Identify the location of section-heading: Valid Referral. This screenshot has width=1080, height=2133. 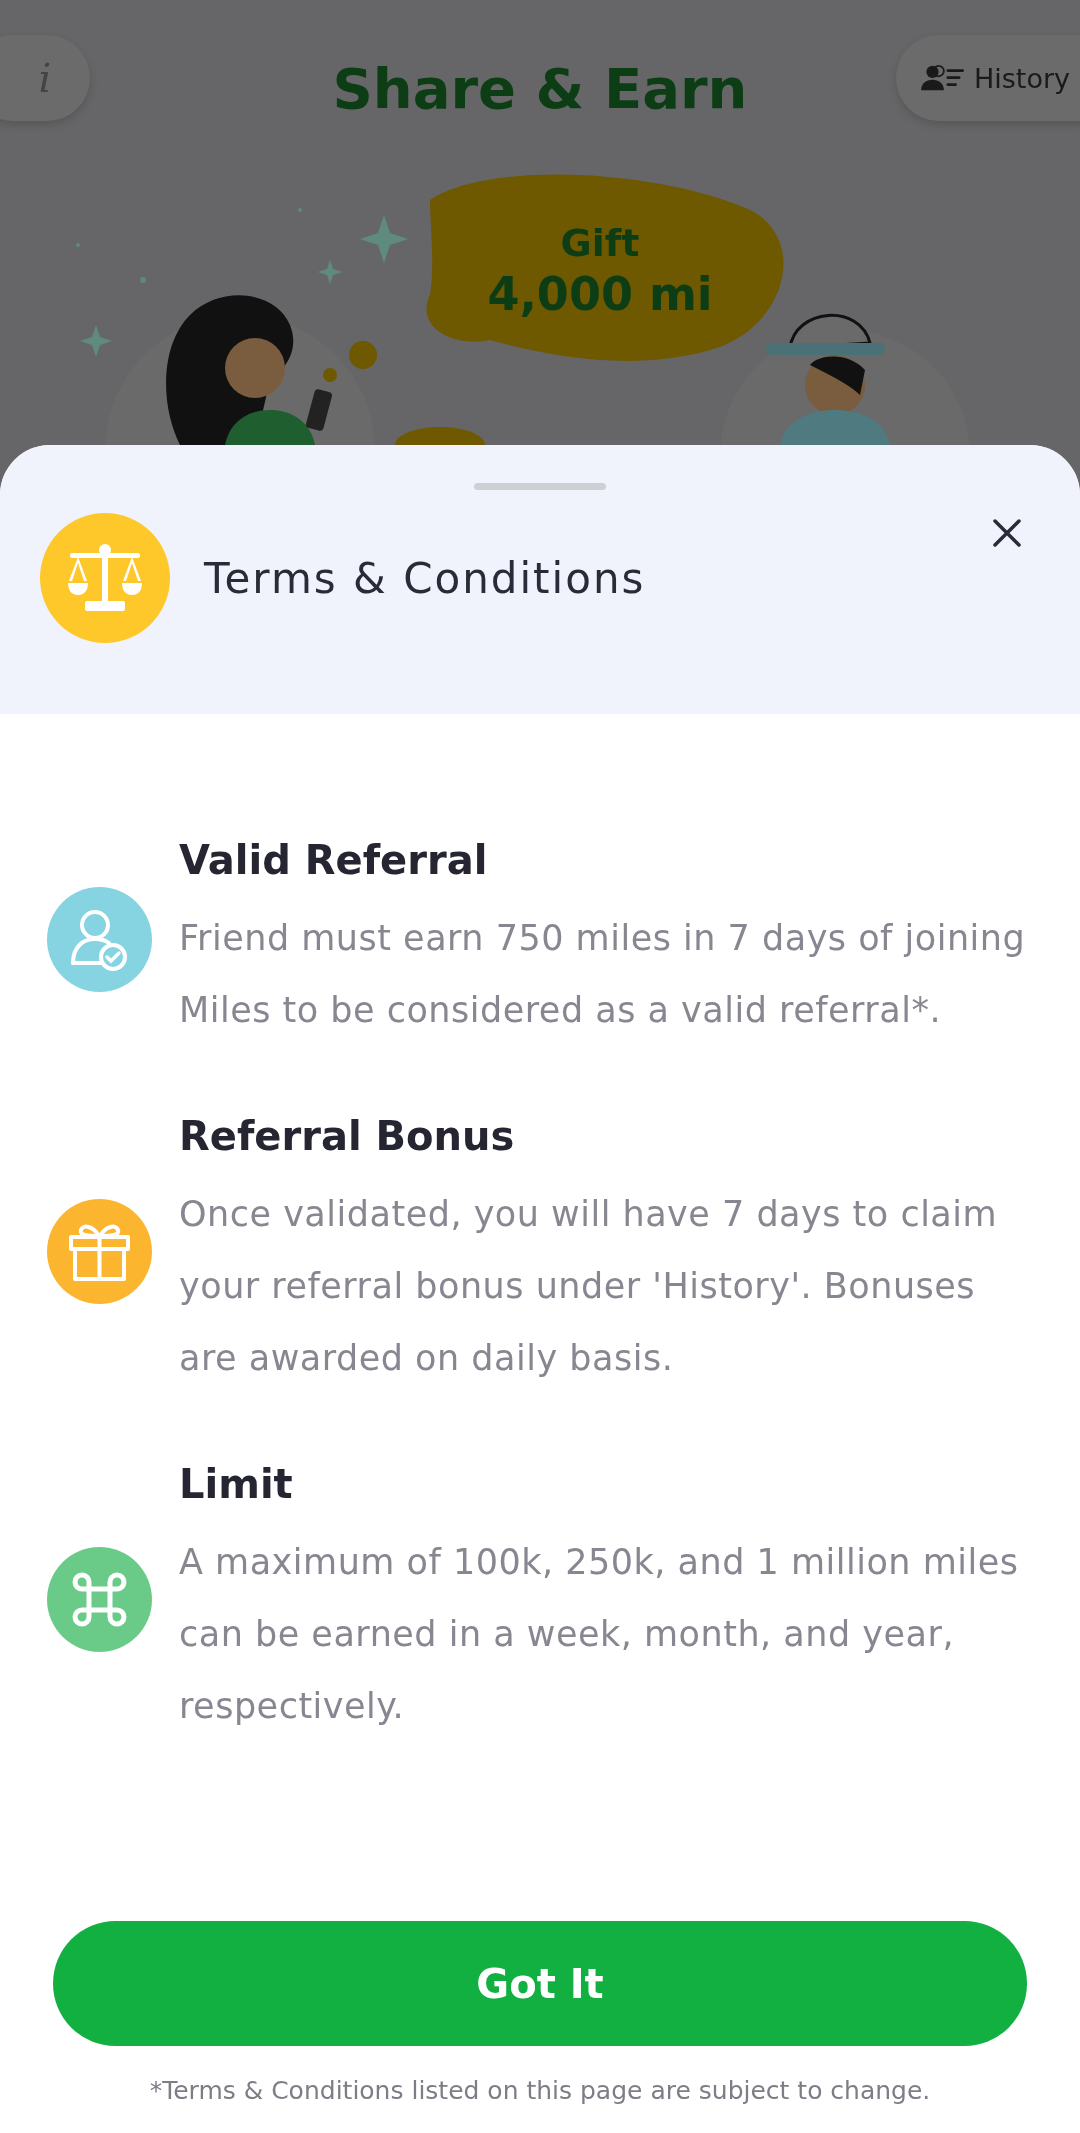
(334, 860).